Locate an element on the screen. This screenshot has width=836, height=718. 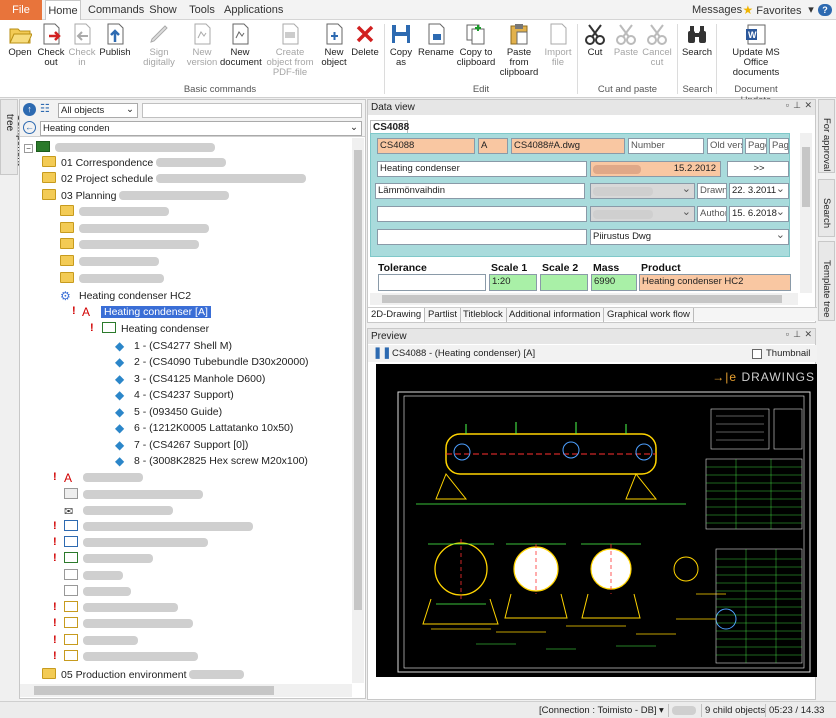
open-button: Open is located at coordinates (20, 40).